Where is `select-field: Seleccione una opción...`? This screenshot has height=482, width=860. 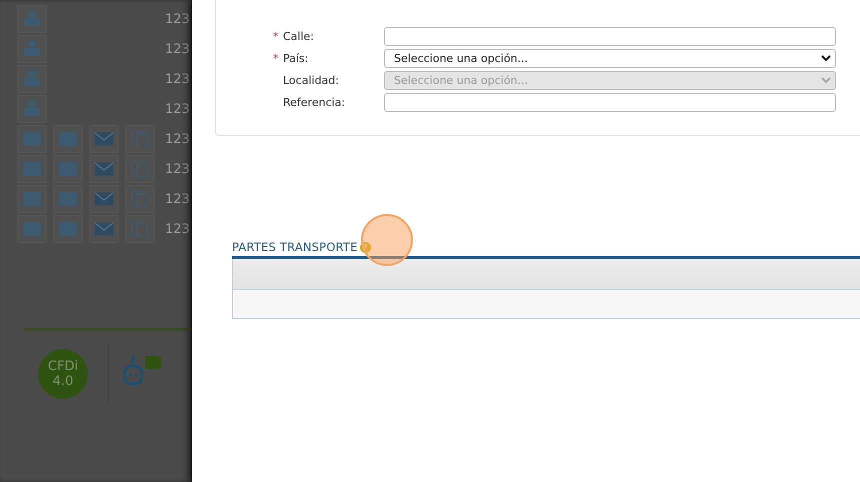
select-field: Seleccione una opción... is located at coordinates (610, 58).